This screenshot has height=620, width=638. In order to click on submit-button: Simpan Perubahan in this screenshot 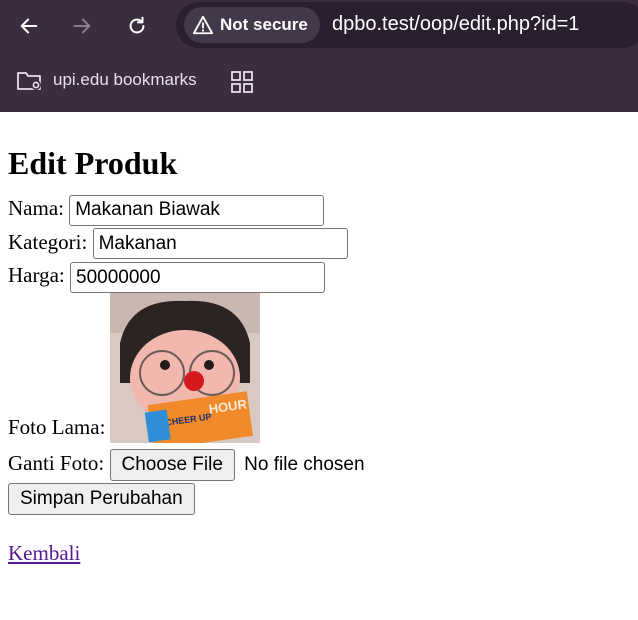, I will do `click(101, 499)`.